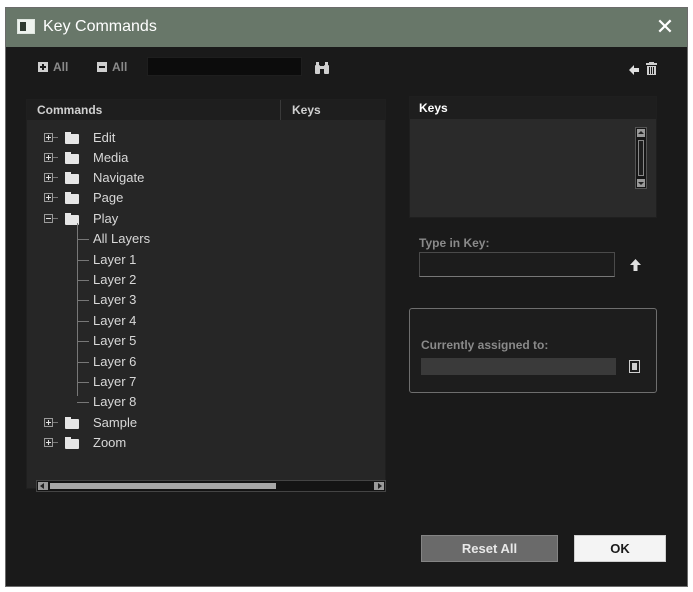 This screenshot has height=592, width=693. I want to click on commands-header: Commands Keys, so click(206, 110).